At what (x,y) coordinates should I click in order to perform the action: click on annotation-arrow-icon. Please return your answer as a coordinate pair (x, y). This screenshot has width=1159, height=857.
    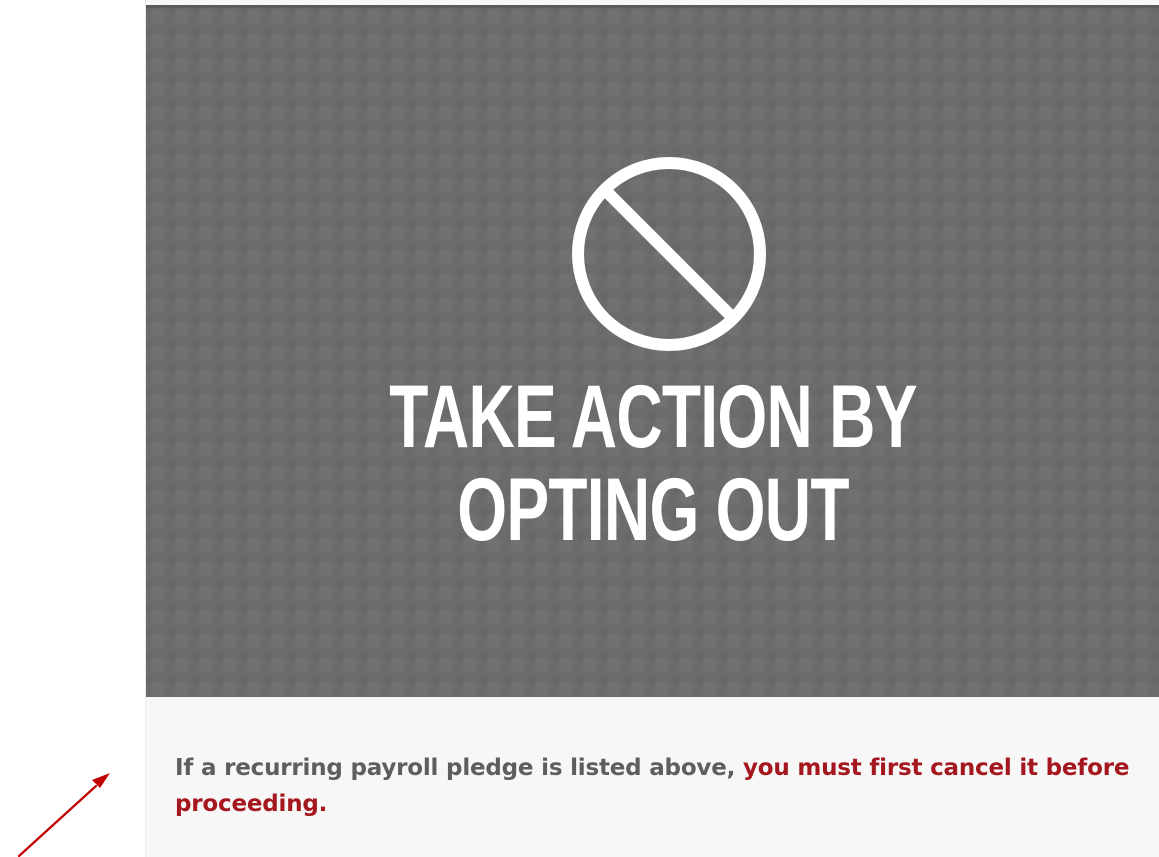
    Looking at the image, I should click on (63, 815).